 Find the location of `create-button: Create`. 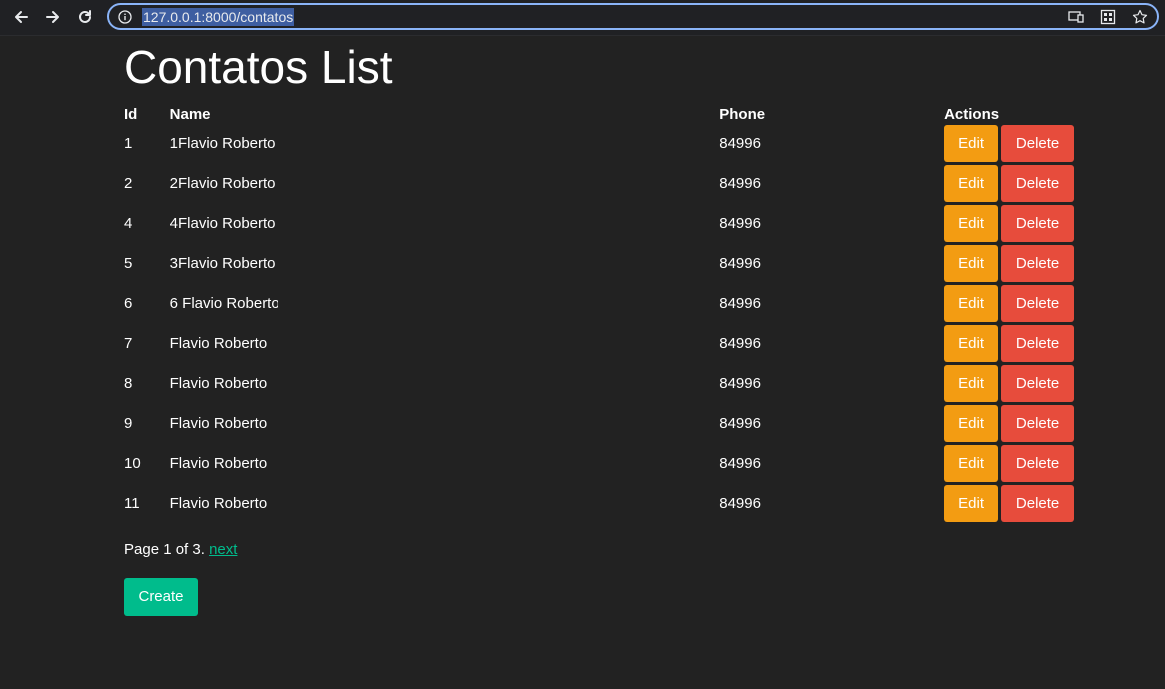

create-button: Create is located at coordinates (161, 597).